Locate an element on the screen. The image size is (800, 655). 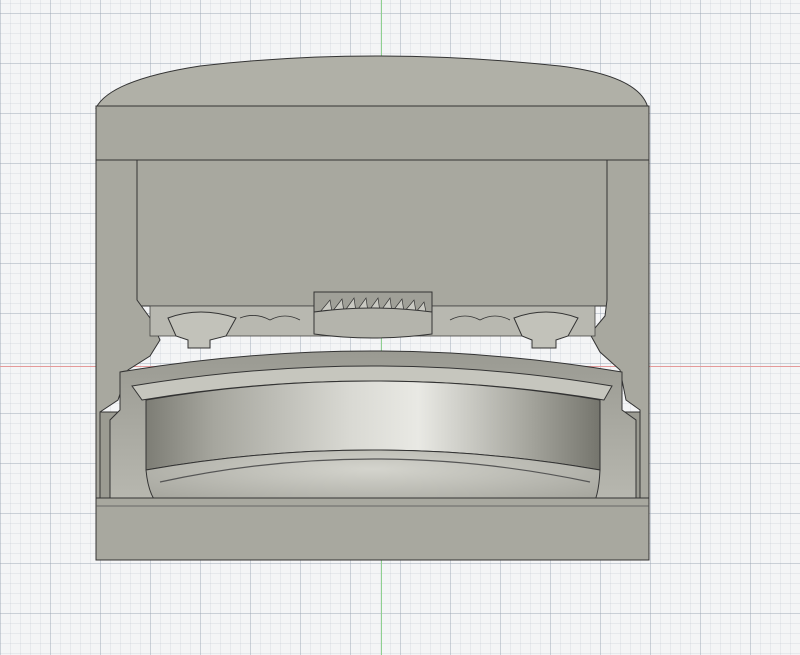
gear-disc is located at coordinates (373, 323).